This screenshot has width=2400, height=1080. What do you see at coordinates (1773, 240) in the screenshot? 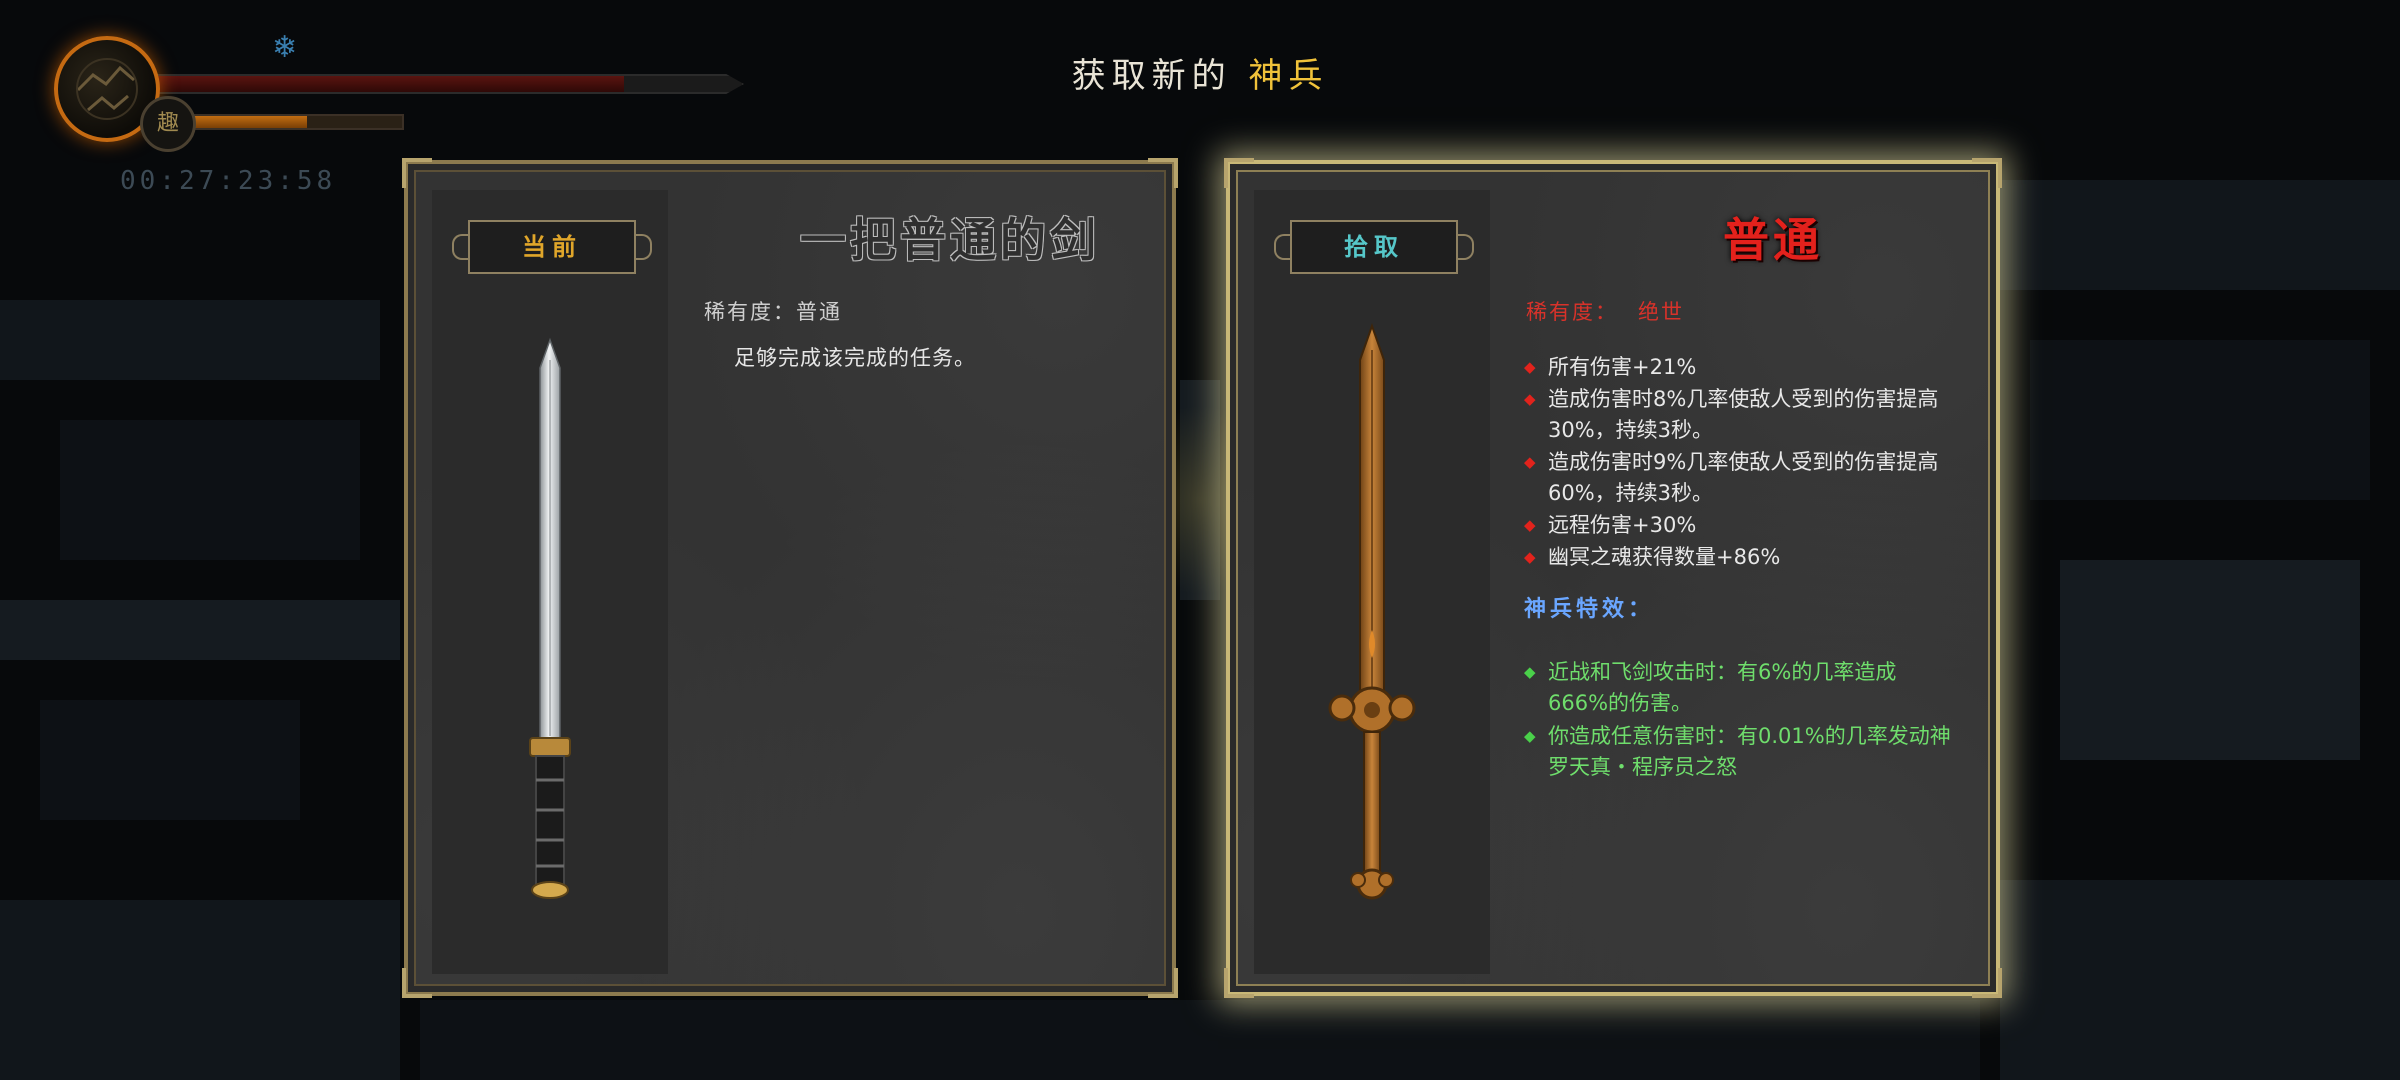
I see `new-weapon-name: 普通` at bounding box center [1773, 240].